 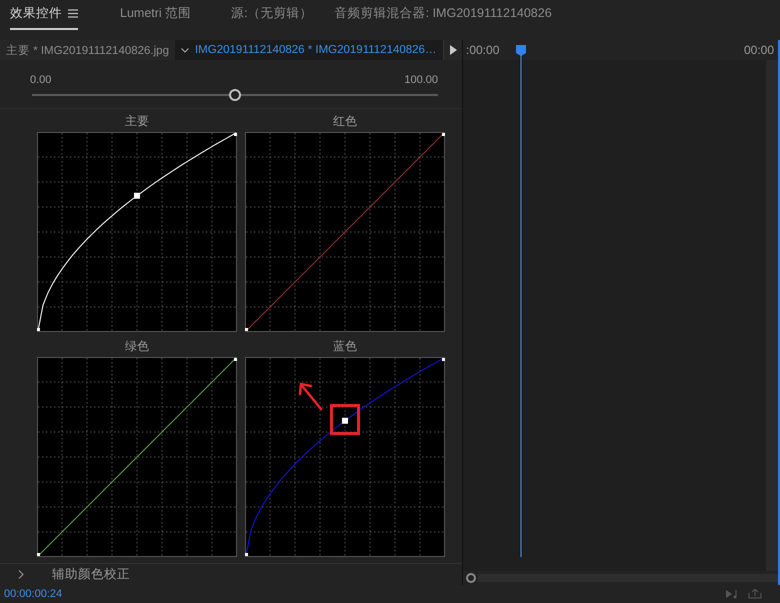 I want to click on panel-tab: 效果控件, so click(x=44, y=15).